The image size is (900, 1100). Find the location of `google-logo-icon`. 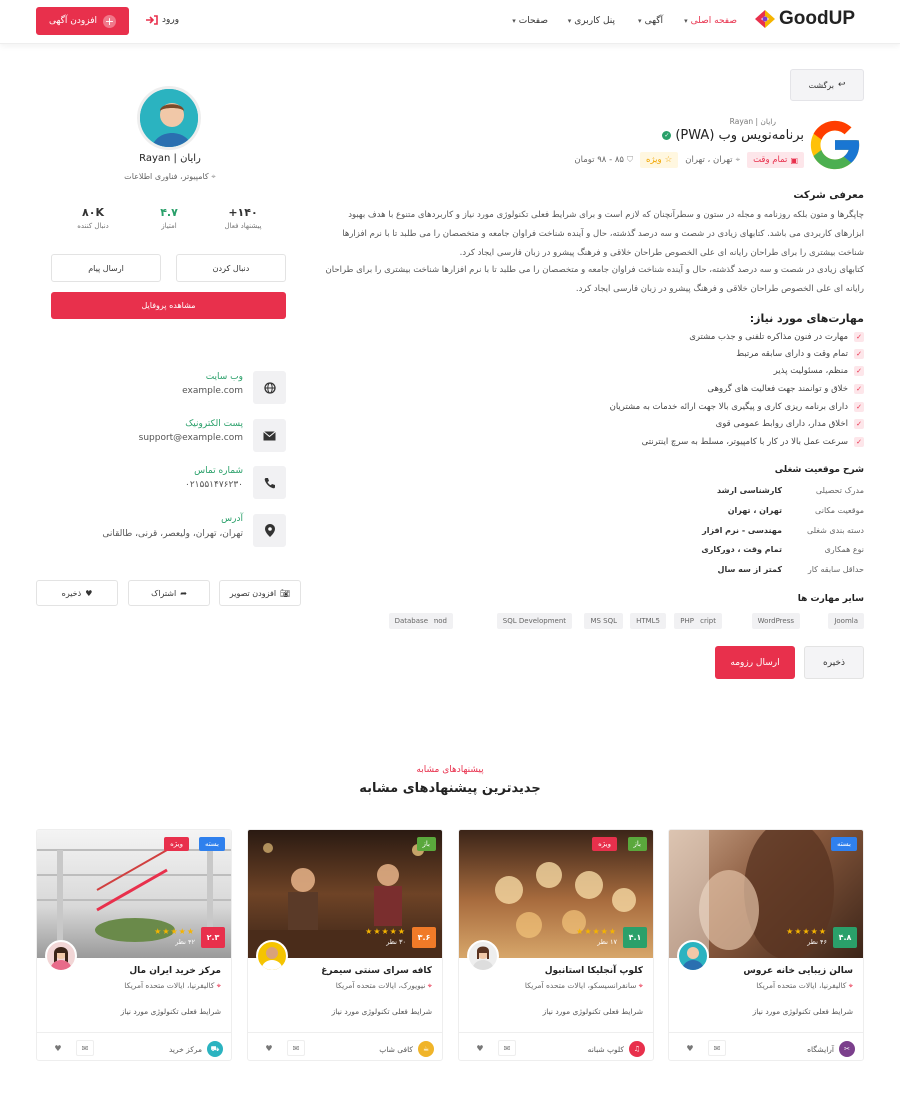

google-logo-icon is located at coordinates (835, 145).